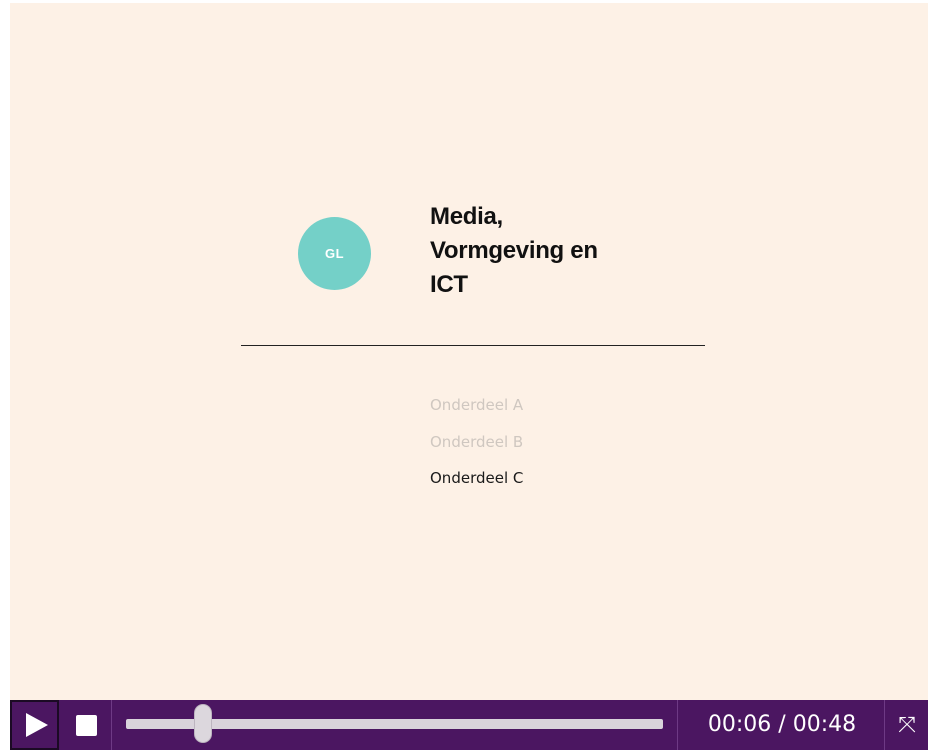 Image resolution: width=928 pixels, height=750 pixels. Describe the element at coordinates (477, 441) in the screenshot. I see `part-item-b: Onderdeel B` at that location.